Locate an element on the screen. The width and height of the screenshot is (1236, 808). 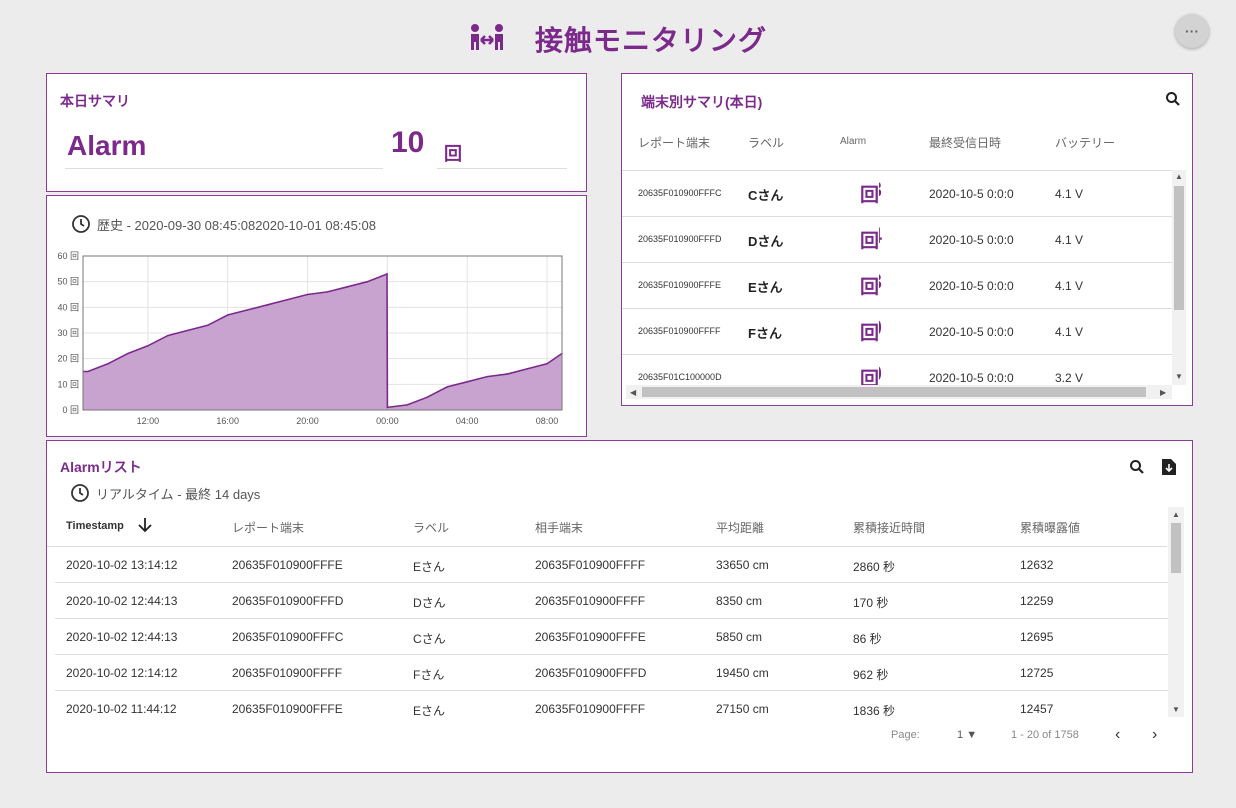
cell-distance: 8350 cm is located at coordinates (739, 601).